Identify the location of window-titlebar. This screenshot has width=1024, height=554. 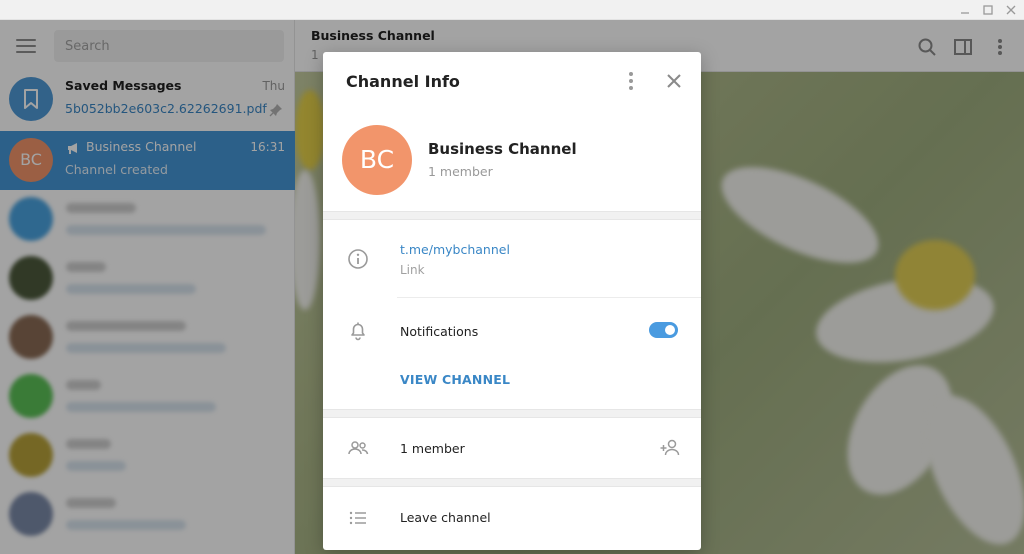
(512, 10).